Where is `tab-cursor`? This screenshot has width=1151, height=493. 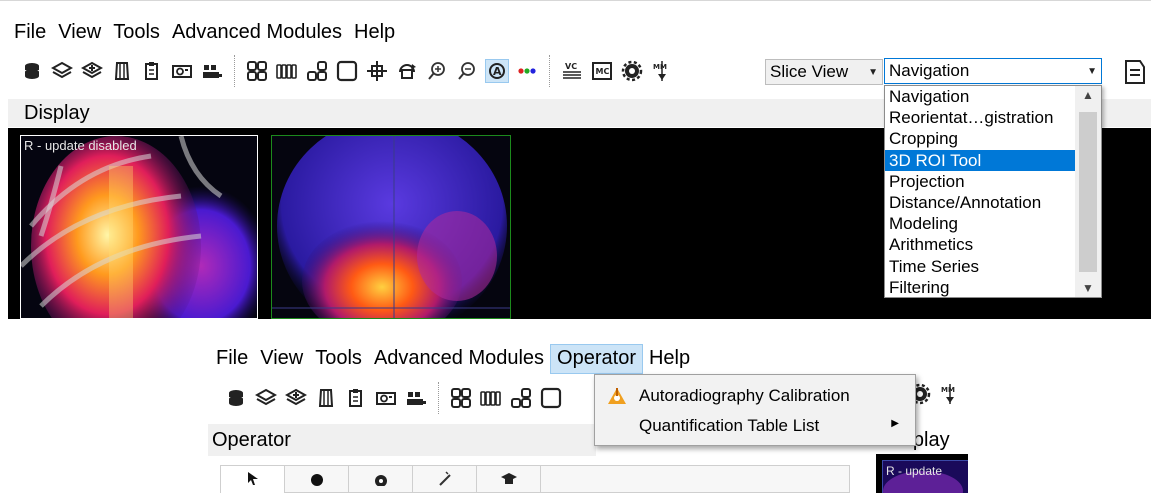 tab-cursor is located at coordinates (253, 479).